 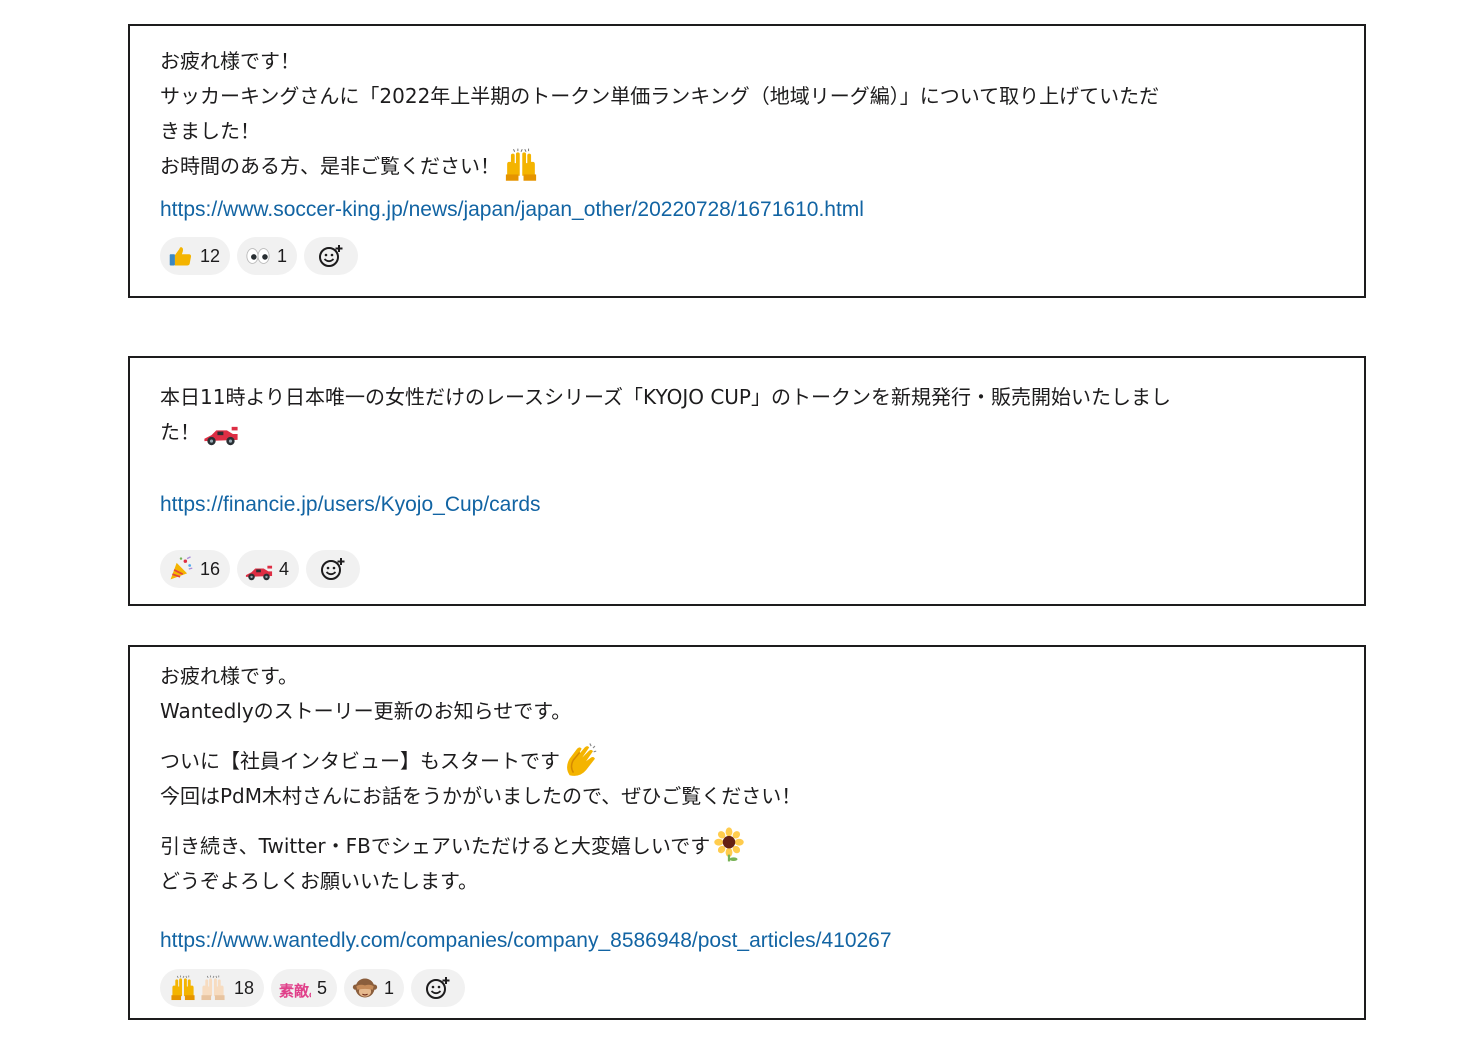 What do you see at coordinates (330, 166) in the screenshot?
I see `message-line: お時間のある方、是非ご覧ください！` at bounding box center [330, 166].